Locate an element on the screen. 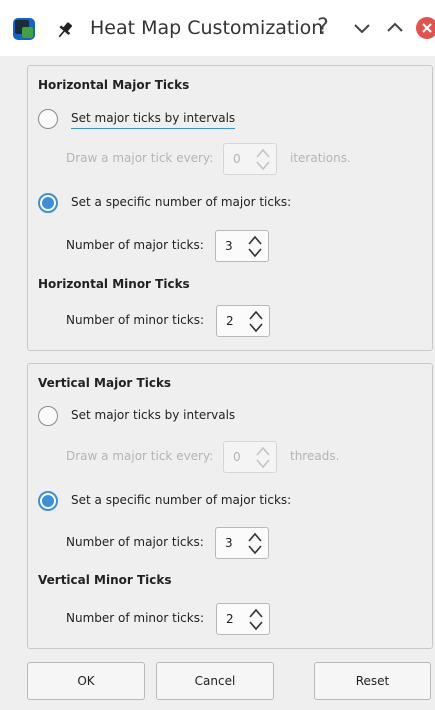 This screenshot has width=435, height=710. cancel-button: Cancel is located at coordinates (215, 681).